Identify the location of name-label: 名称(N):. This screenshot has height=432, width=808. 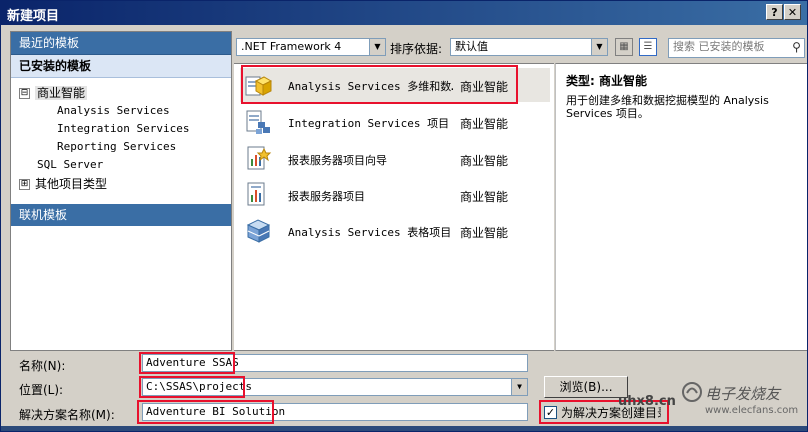
(42, 366).